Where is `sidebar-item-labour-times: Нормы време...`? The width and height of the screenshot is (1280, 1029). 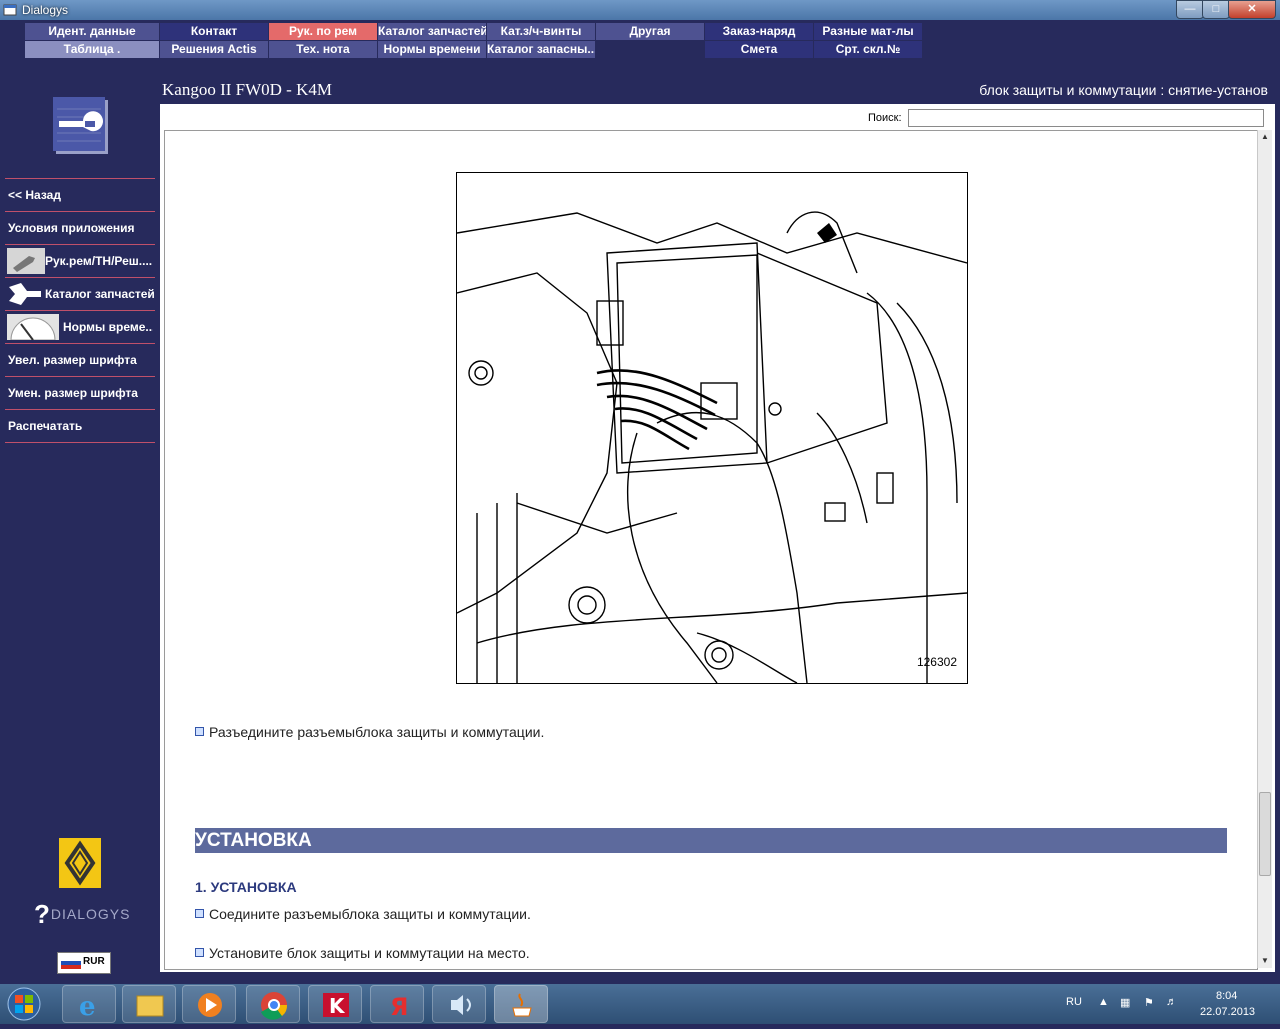 sidebar-item-labour-times: Нормы време... is located at coordinates (80, 327).